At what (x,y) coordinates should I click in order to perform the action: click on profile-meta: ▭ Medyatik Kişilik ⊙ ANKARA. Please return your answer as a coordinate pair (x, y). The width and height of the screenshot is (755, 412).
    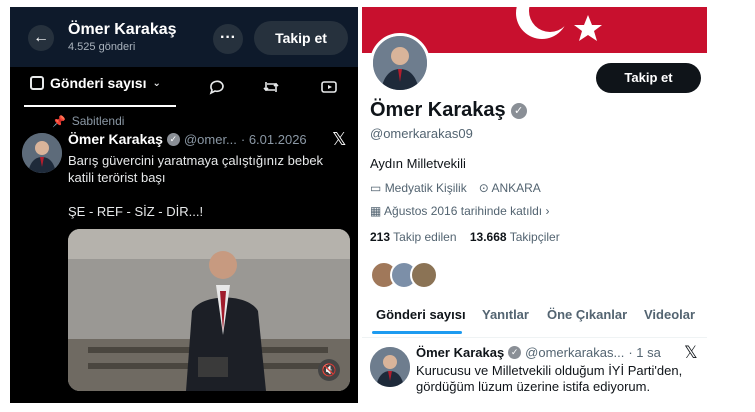
    Looking at the image, I should click on (455, 188).